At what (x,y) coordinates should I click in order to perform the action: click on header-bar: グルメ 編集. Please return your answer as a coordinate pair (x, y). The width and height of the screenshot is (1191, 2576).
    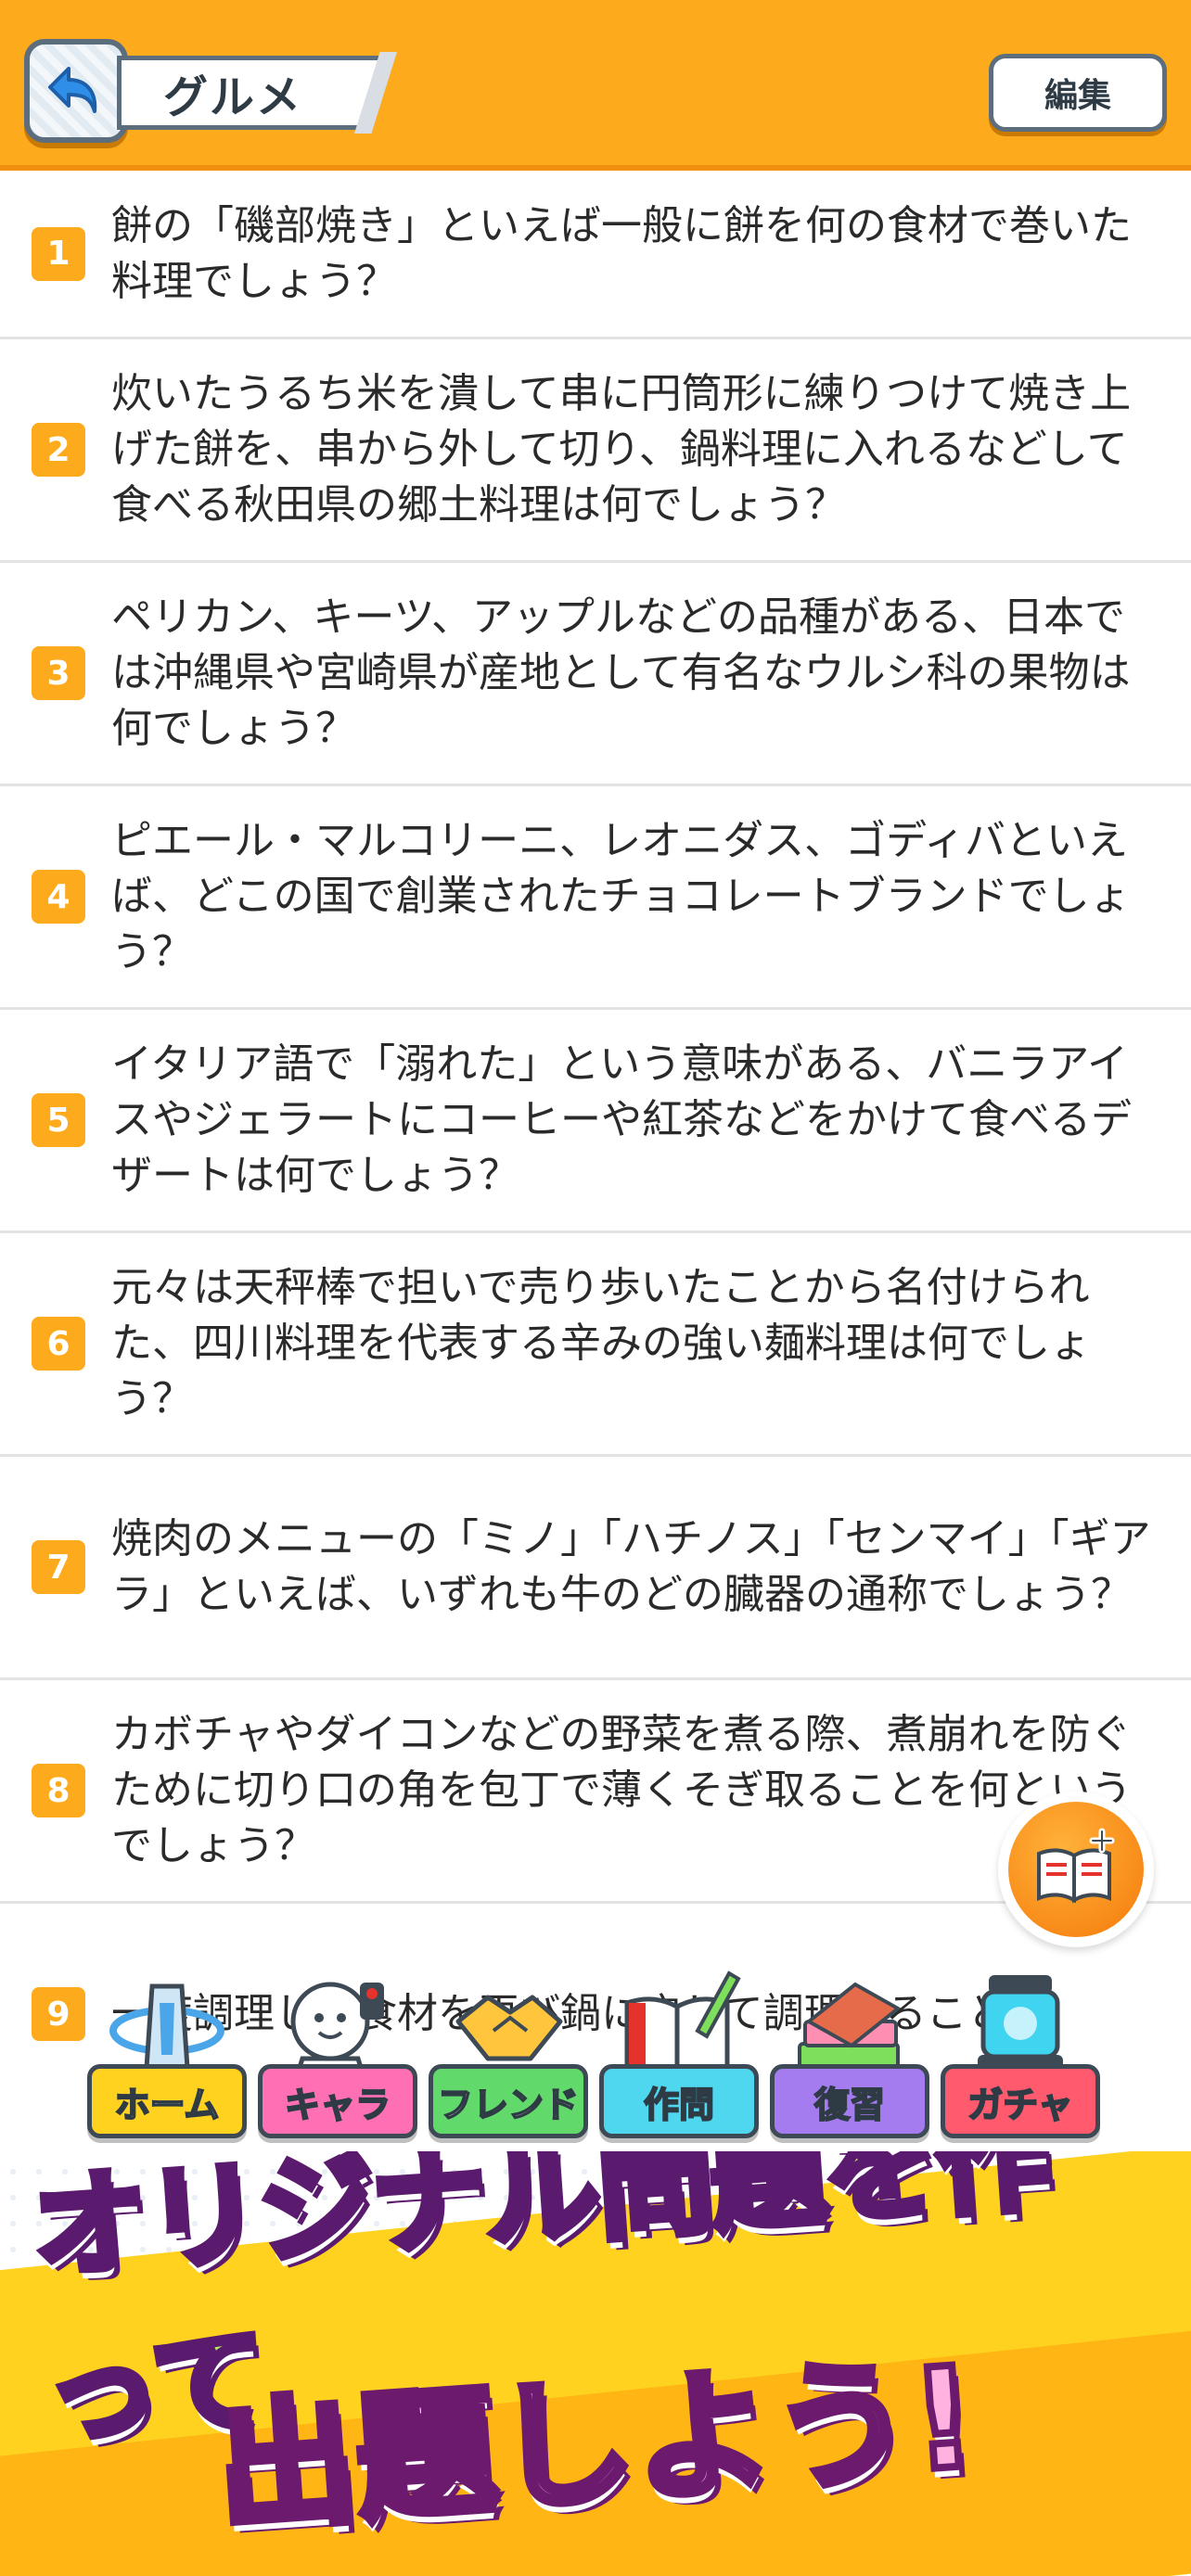
    Looking at the image, I should click on (595, 85).